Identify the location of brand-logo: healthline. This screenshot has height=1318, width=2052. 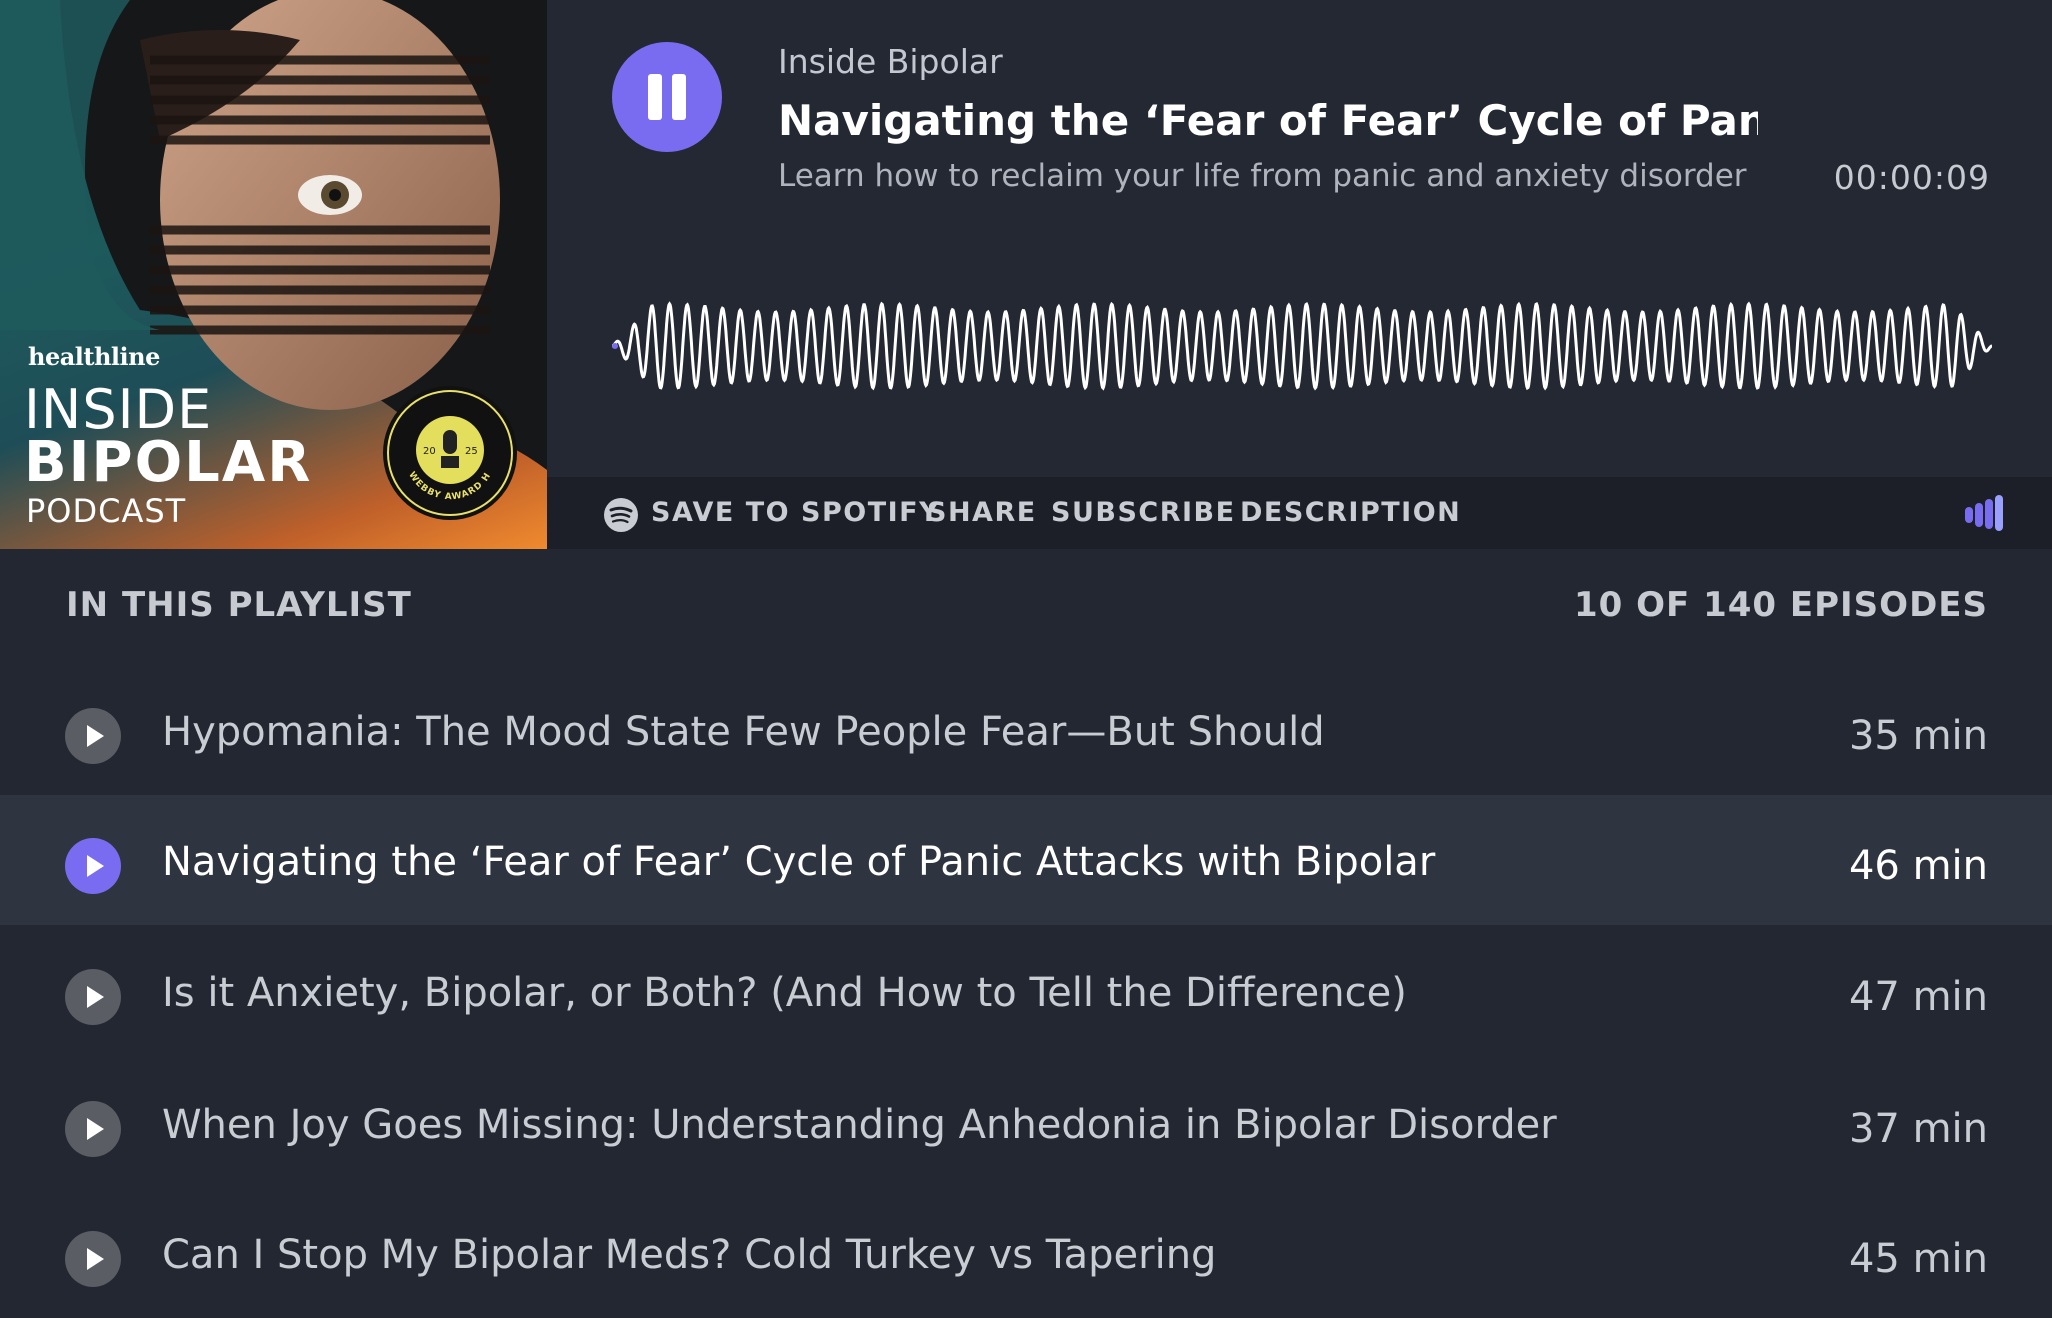
(94, 356).